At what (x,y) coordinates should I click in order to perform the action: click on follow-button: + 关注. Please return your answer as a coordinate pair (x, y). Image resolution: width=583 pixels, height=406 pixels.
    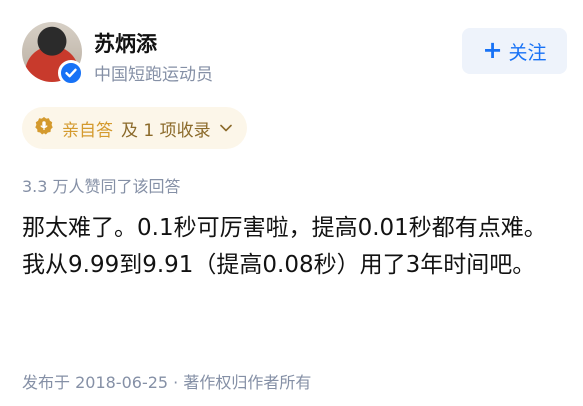
    Looking at the image, I should click on (514, 51).